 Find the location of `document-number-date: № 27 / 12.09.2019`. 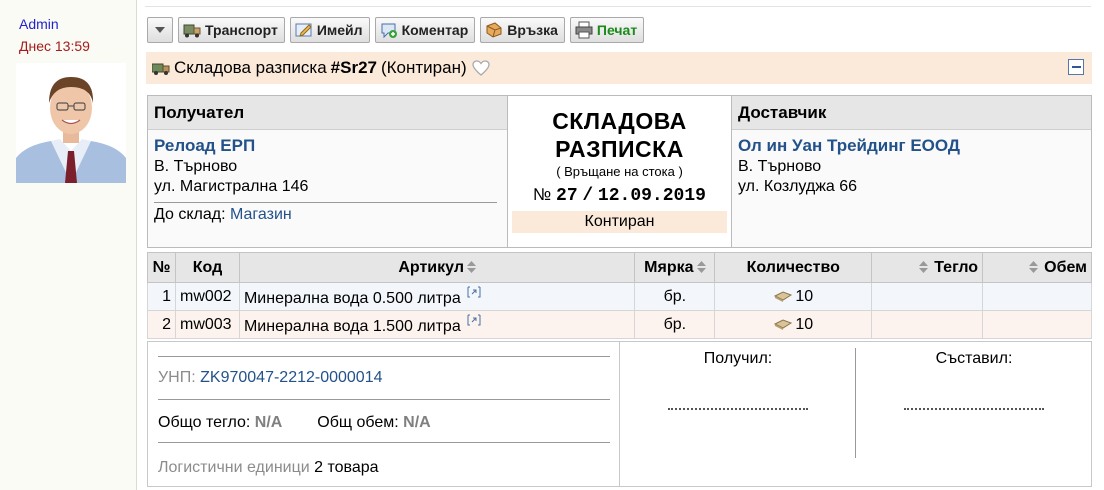

document-number-date: № 27 / 12.09.2019 is located at coordinates (619, 195).